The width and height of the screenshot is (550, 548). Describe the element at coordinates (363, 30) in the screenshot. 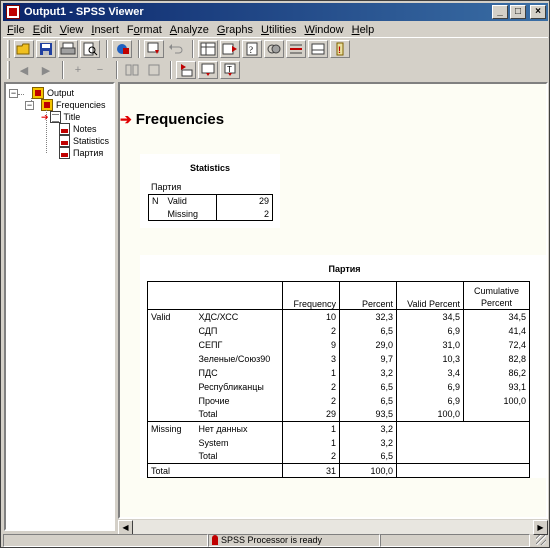

I see `menu-help: Help` at that location.